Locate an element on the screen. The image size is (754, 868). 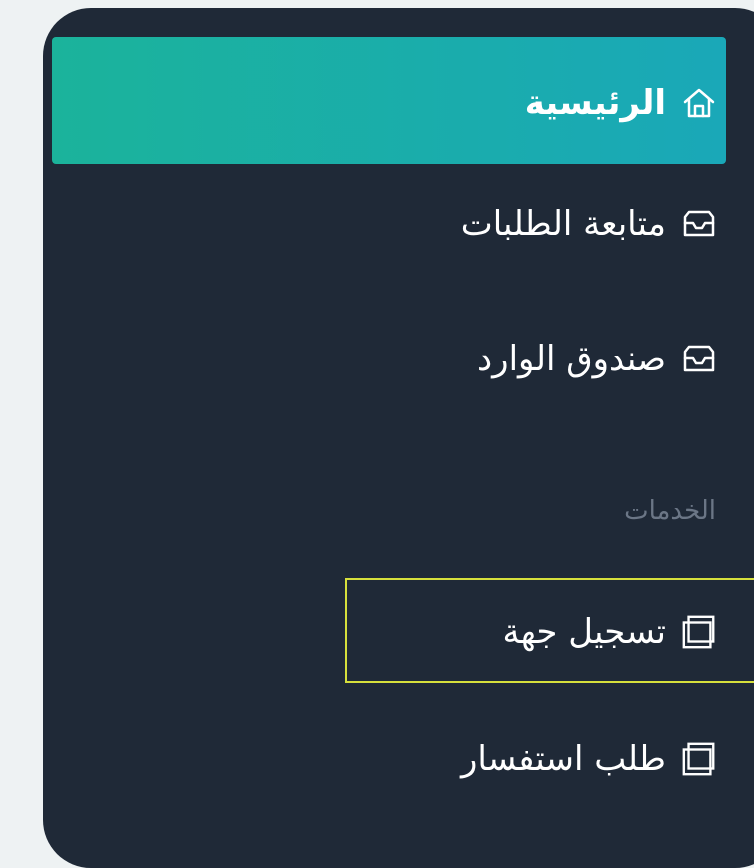
sidebar-item-register-entity: تسجيل جهة is located at coordinates (610, 632).